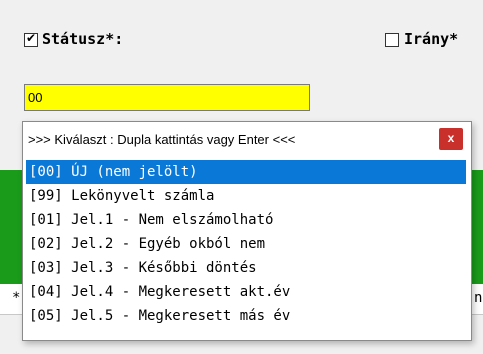 This screenshot has width=483, height=354. Describe the element at coordinates (478, 298) in the screenshot. I see `strip-right-char: n` at that location.